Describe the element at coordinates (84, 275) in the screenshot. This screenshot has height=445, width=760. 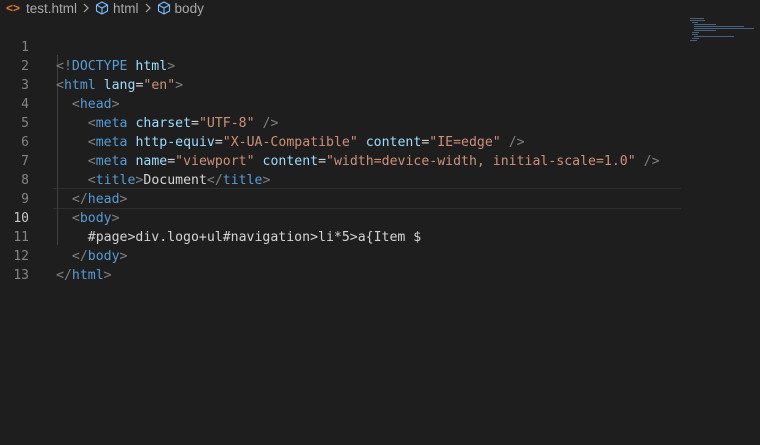
I see `line-text: </html>` at that location.